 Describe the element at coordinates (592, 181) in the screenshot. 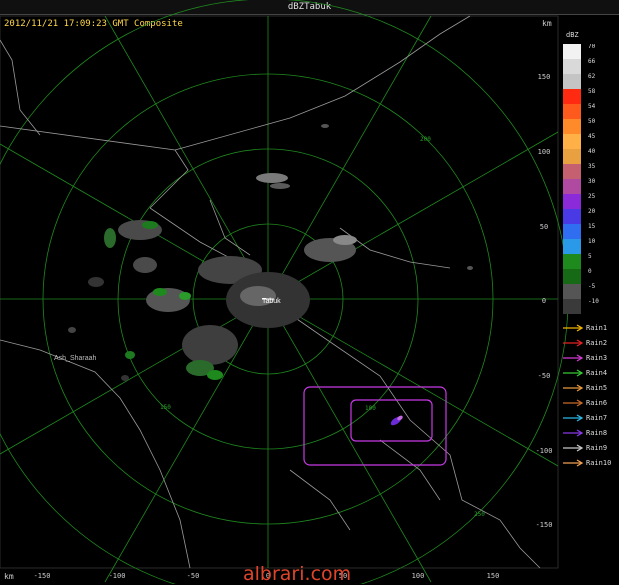

I see `colorbar-label: 30` at that location.